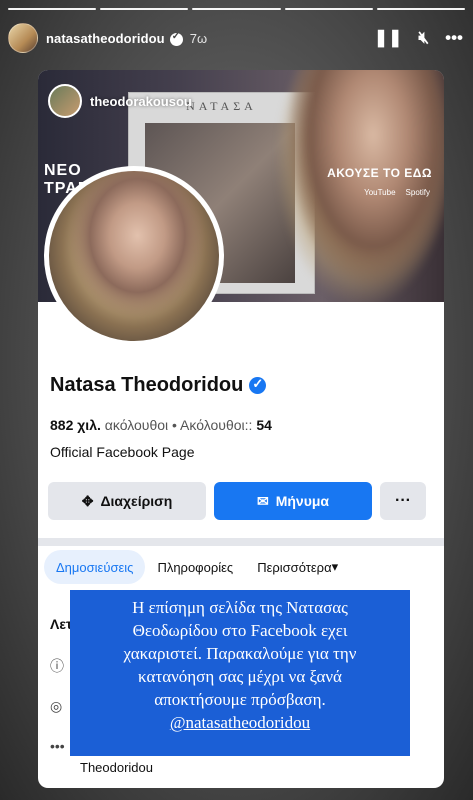 Image resolution: width=473 pixels, height=800 pixels. Describe the element at coordinates (147, 385) in the screenshot. I see `page-name: Natasa Theodoridou` at that location.